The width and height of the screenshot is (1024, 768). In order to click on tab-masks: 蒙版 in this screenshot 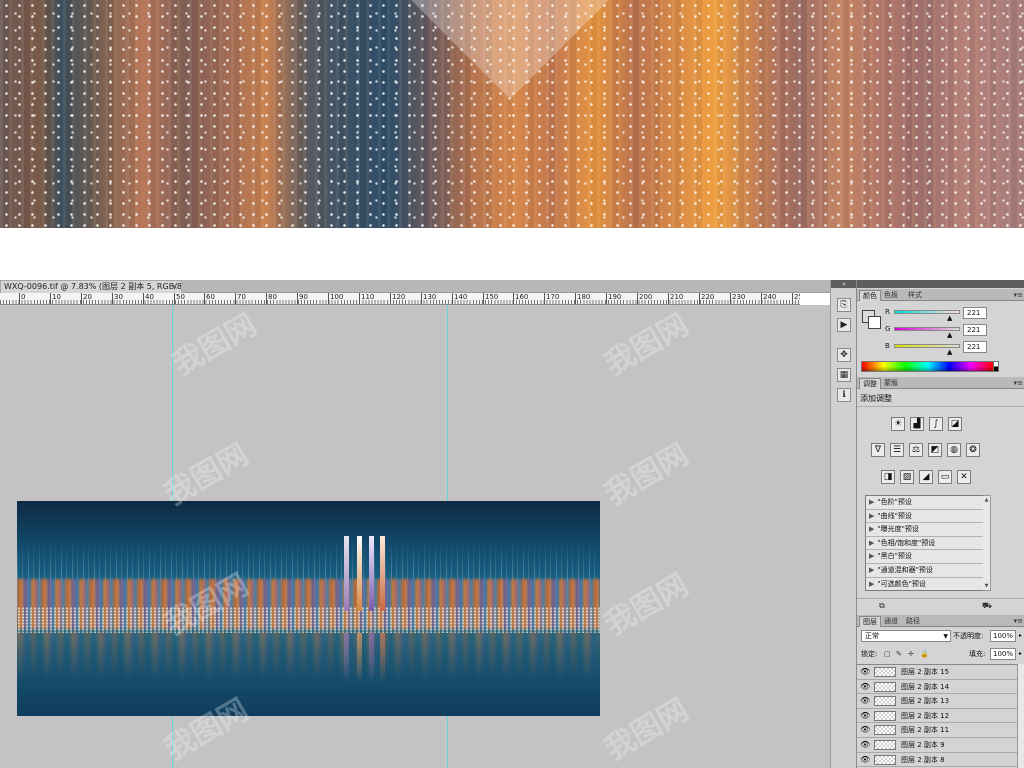, I will do `click(891, 383)`.